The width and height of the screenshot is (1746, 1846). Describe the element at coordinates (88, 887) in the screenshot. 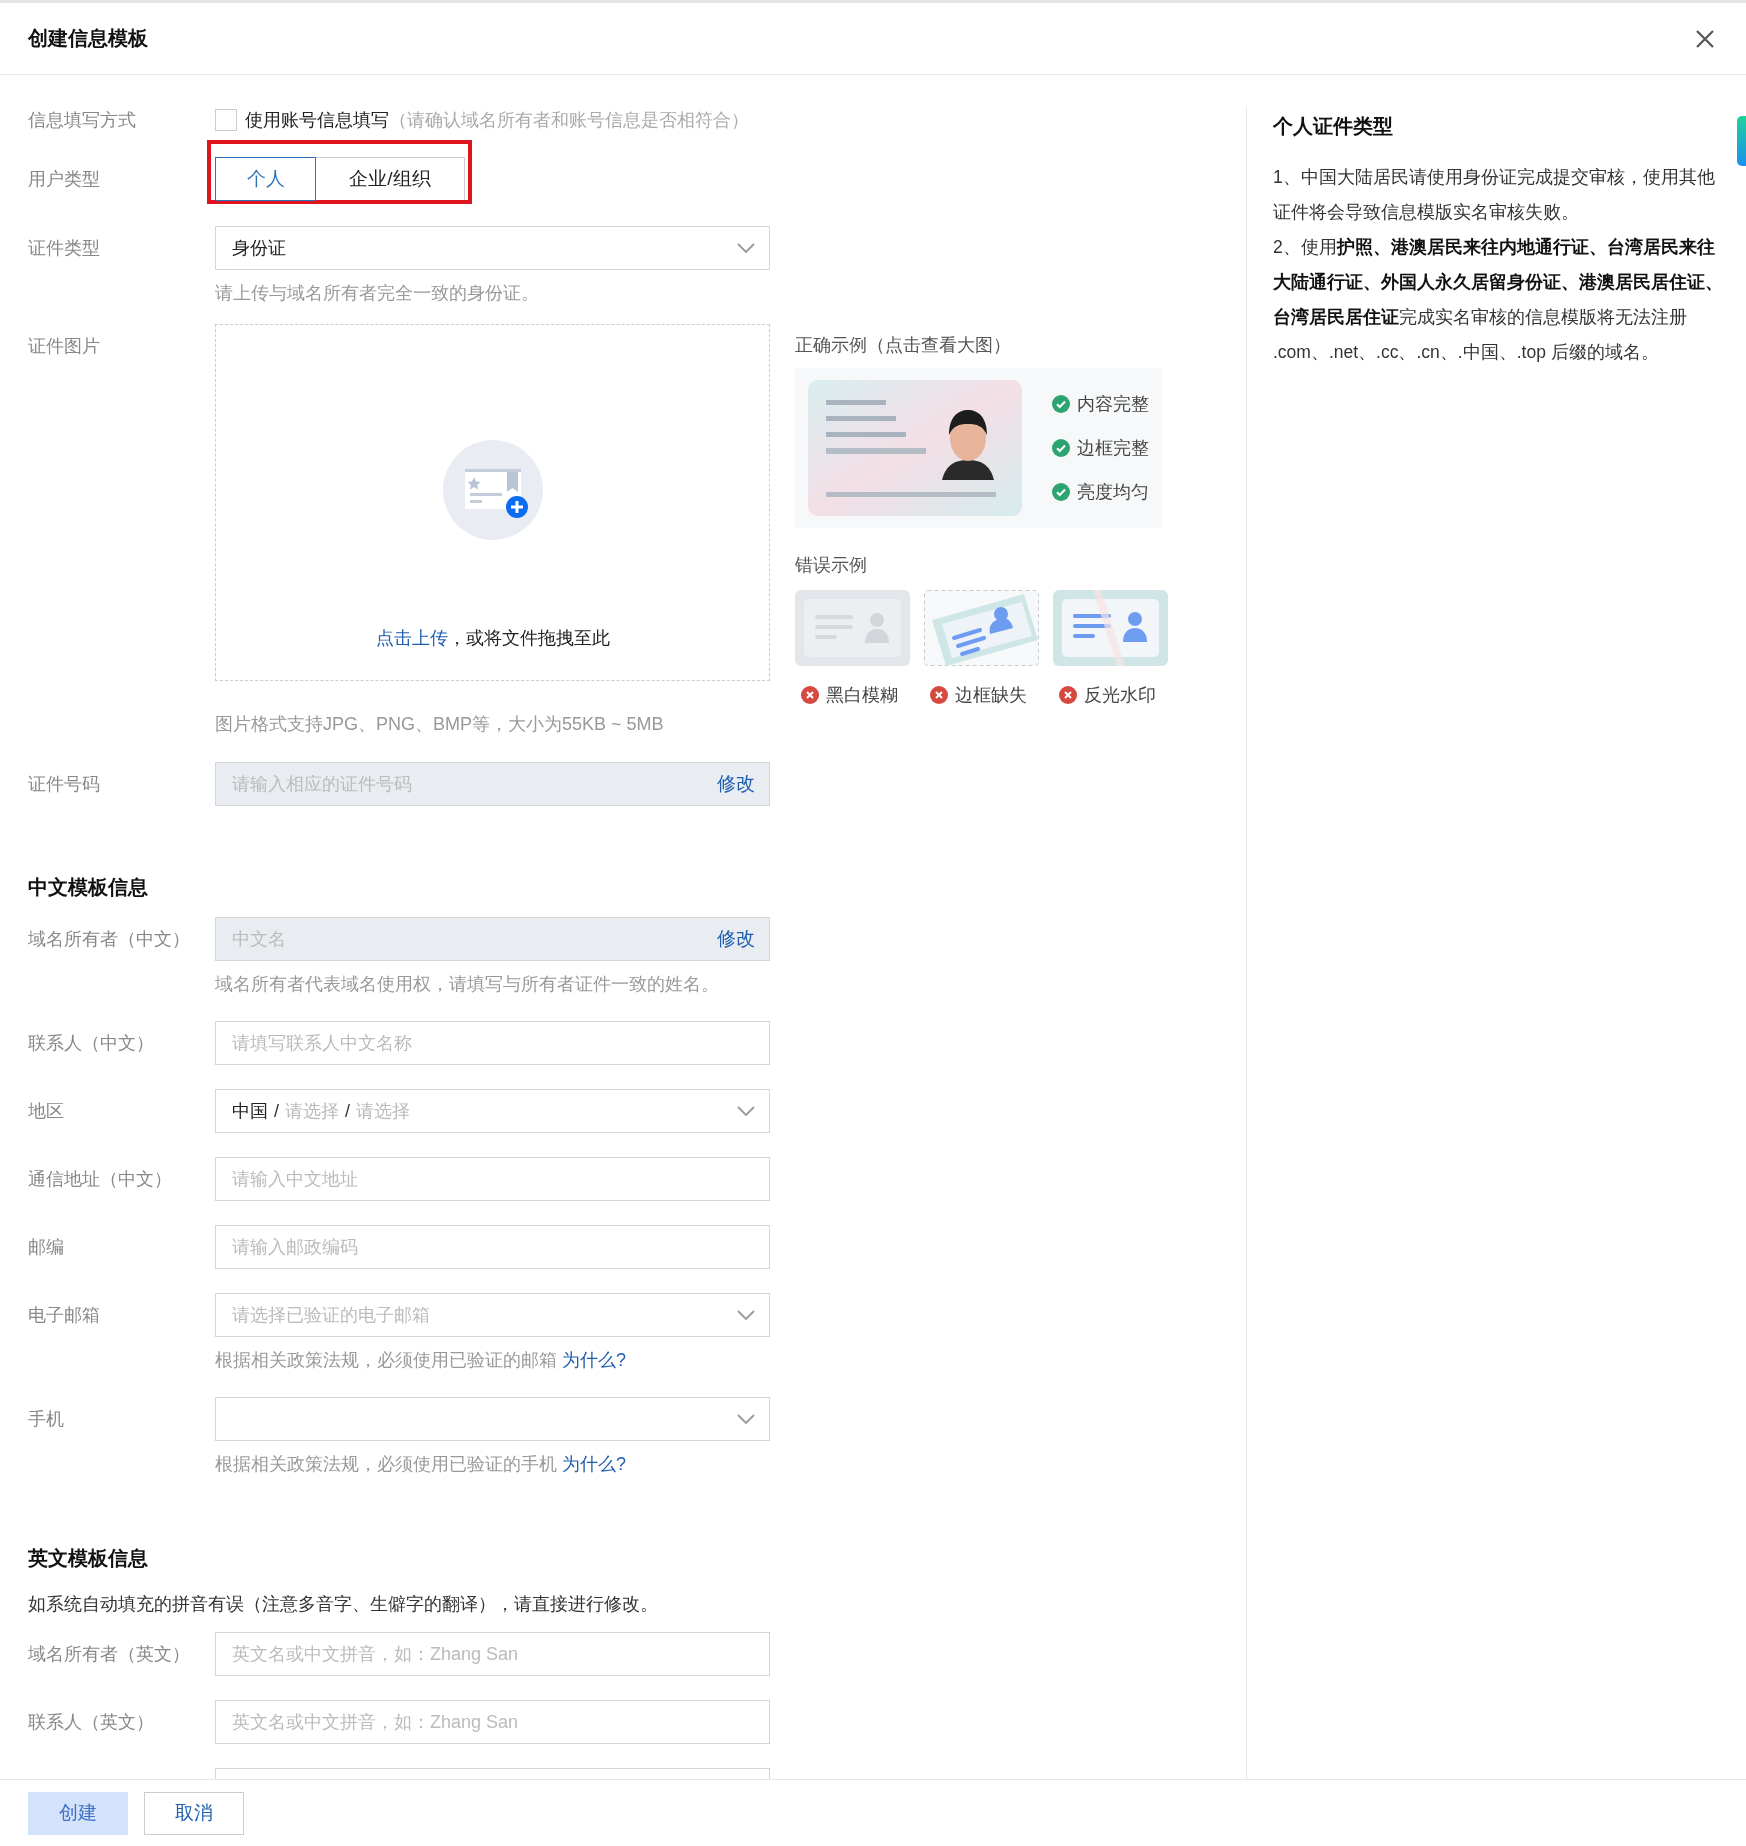

I see `section-heading: 中文模板信息` at that location.